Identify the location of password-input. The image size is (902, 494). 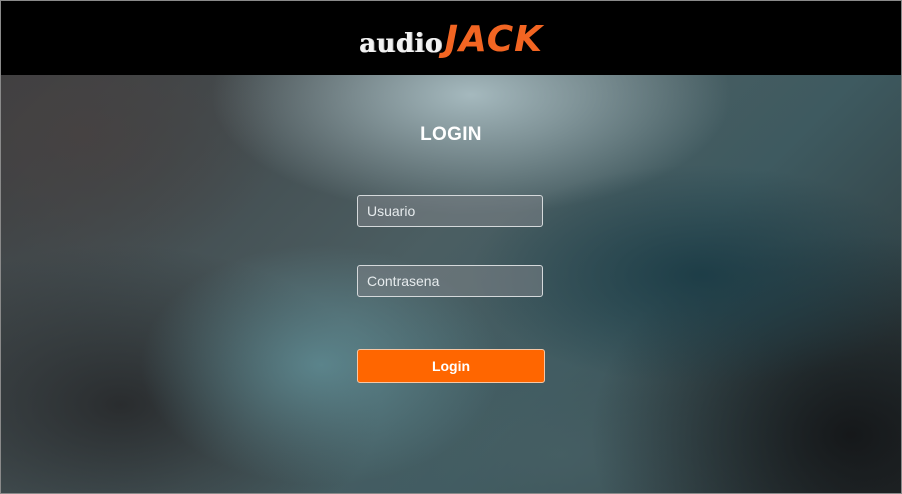
(450, 281).